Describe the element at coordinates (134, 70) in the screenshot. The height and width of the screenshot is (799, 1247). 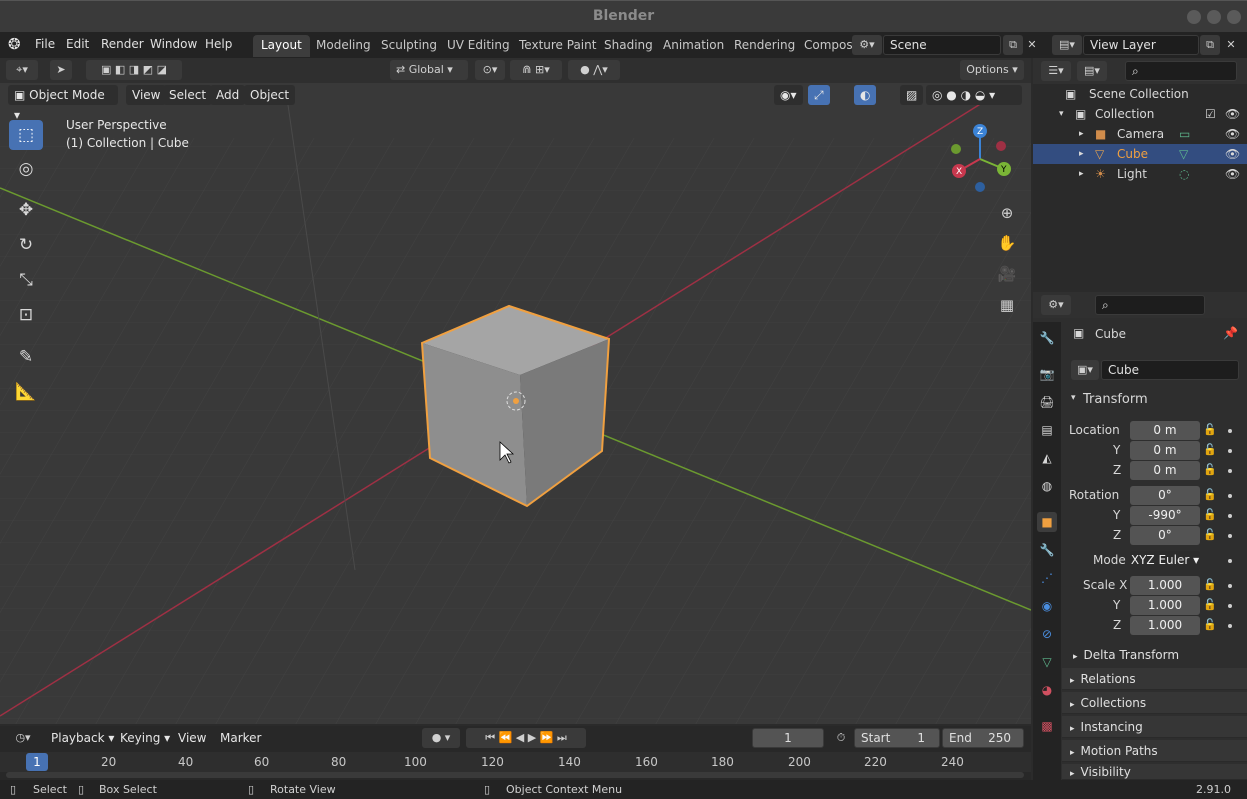
I see `select-mode-icons: ▣ ◧ ◨ ◩ ◪` at that location.